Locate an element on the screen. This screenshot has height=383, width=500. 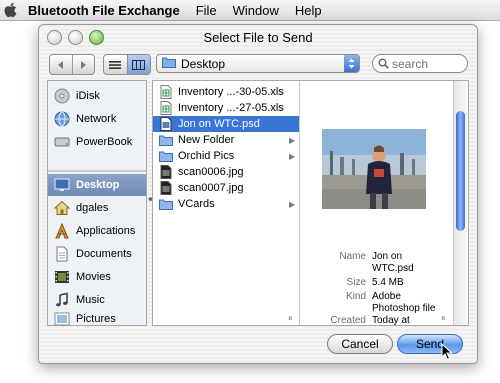
vertical-scrollbar is located at coordinates (460, 203).